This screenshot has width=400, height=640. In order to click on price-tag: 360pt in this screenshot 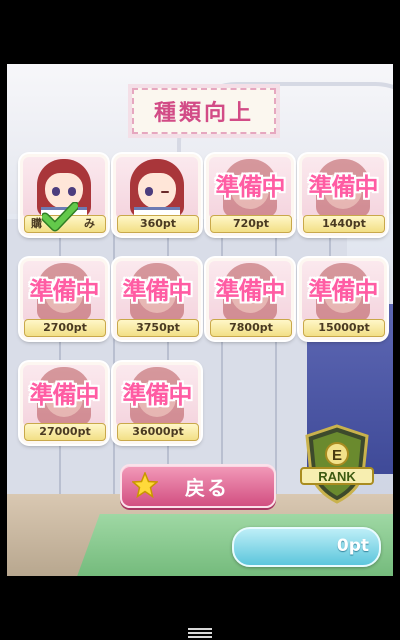, I will do `click(158, 224)`.